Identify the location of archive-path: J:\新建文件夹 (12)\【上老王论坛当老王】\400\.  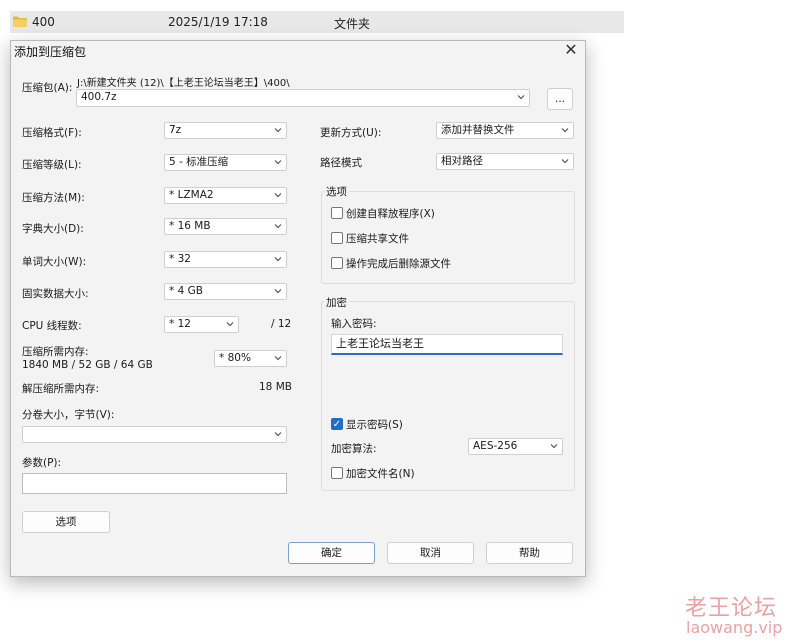
(183, 83).